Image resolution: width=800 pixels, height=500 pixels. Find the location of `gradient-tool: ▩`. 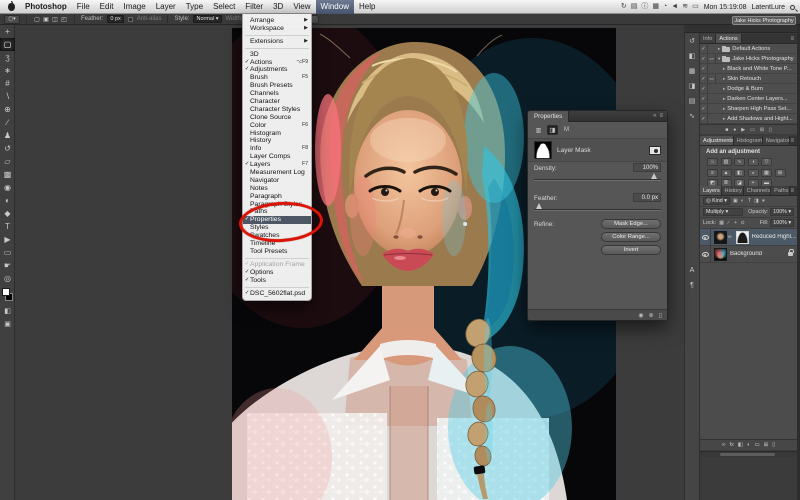

gradient-tool: ▩ is located at coordinates (7, 174).